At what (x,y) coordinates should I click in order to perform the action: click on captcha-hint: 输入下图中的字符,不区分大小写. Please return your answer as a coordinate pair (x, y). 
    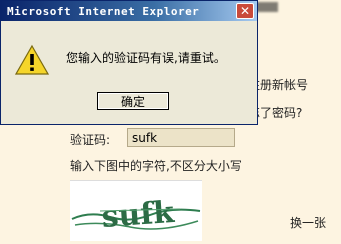
    Looking at the image, I should click on (156, 166).